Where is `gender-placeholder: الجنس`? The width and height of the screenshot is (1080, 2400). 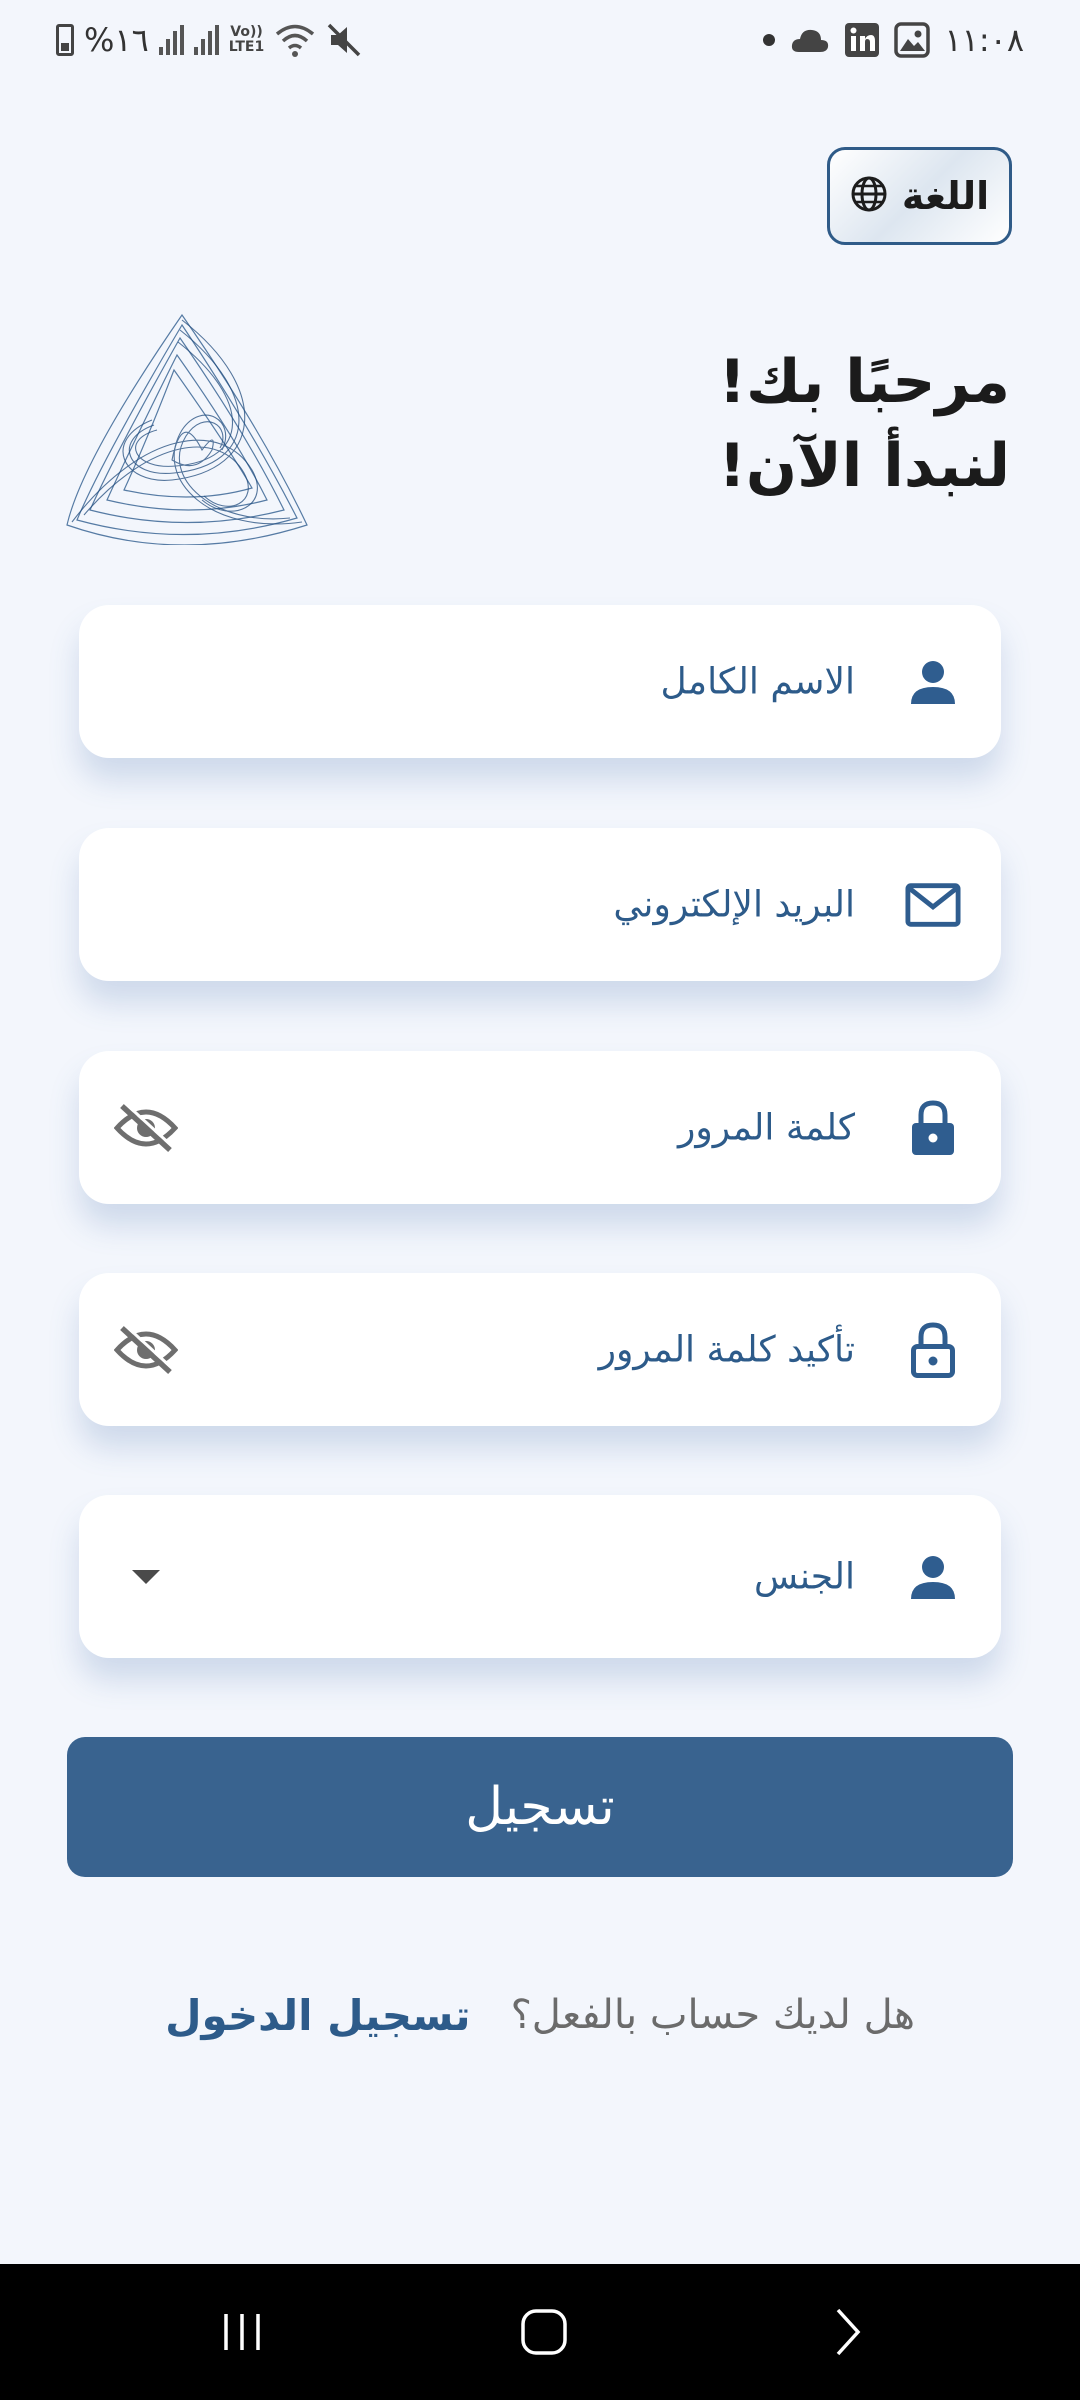 gender-placeholder: الجنس is located at coordinates (804, 1576).